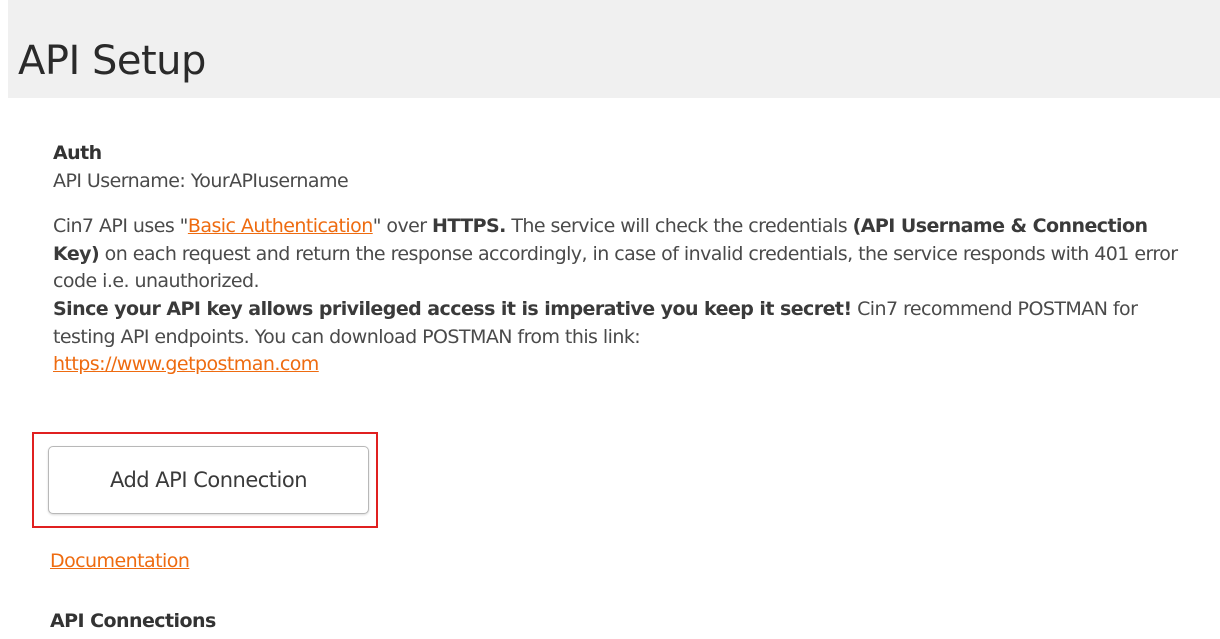  I want to click on page-title: API Setup, so click(112, 61).